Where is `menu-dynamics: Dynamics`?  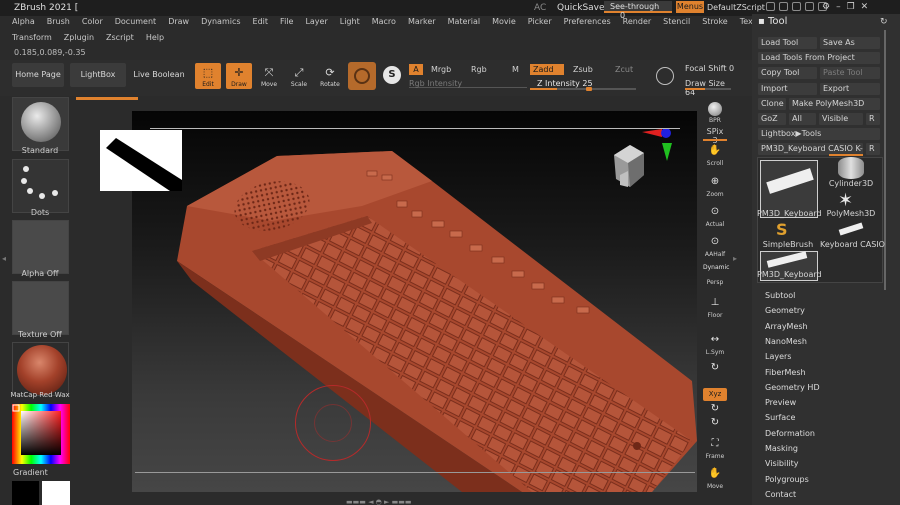
menu-dynamics: Dynamics is located at coordinates (220, 21).